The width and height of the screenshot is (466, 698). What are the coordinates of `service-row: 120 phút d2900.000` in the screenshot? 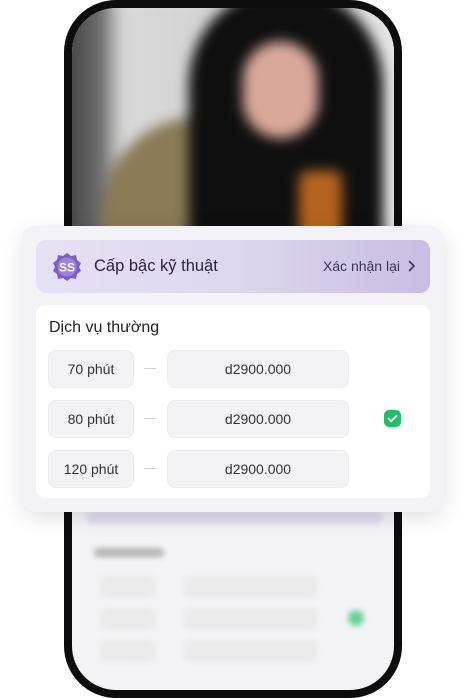 It's located at (233, 469).